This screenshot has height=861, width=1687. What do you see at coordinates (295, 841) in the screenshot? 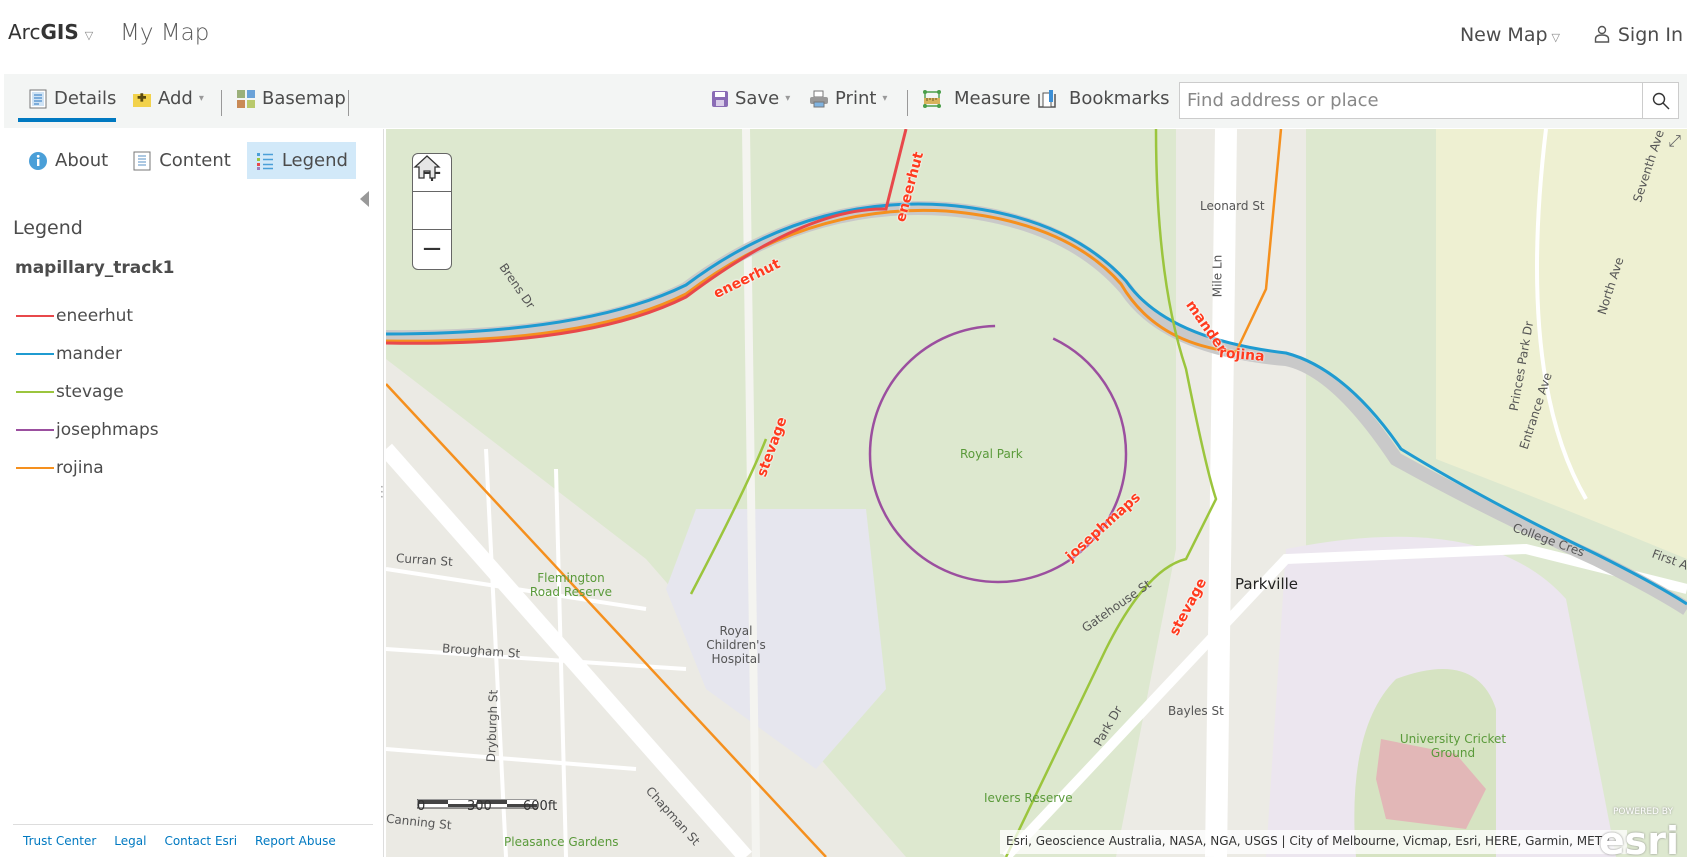
I see `footer-link-report-abuse: Report Abuse` at bounding box center [295, 841].